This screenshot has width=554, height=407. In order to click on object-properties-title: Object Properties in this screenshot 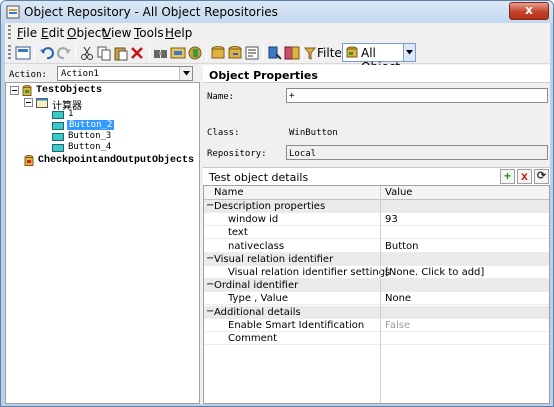, I will do `click(263, 75)`.